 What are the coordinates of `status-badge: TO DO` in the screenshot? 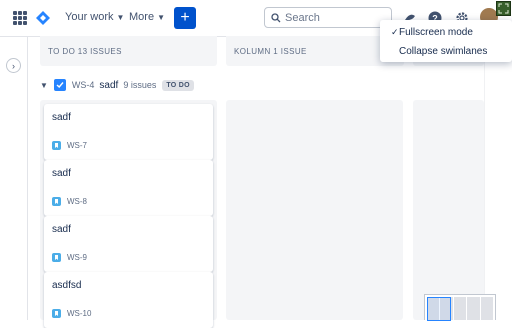 It's located at (178, 85).